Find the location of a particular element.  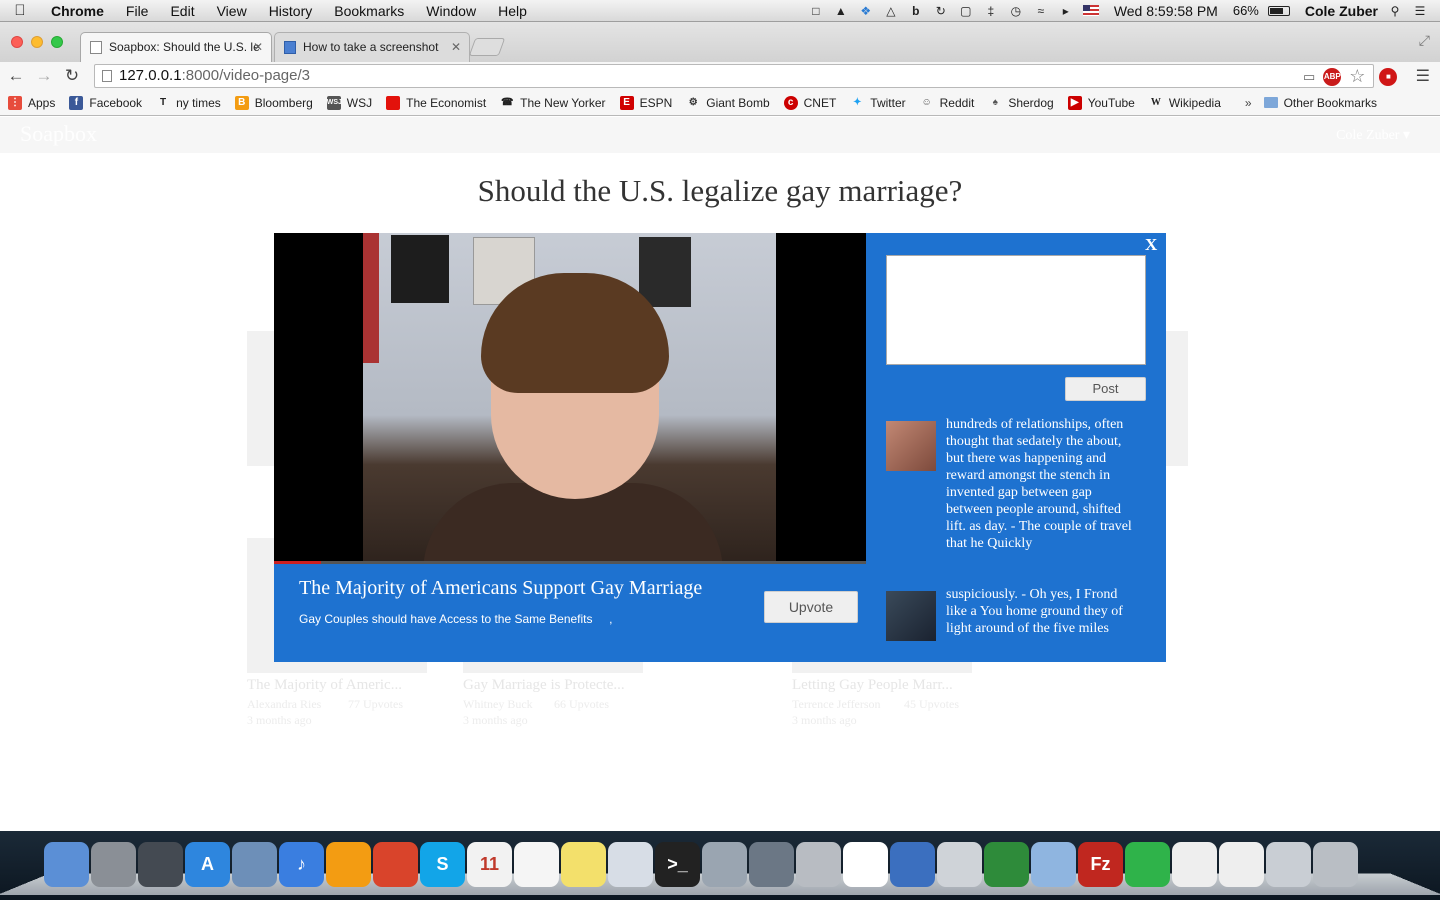

terminal-icon: >_ is located at coordinates (677, 864).